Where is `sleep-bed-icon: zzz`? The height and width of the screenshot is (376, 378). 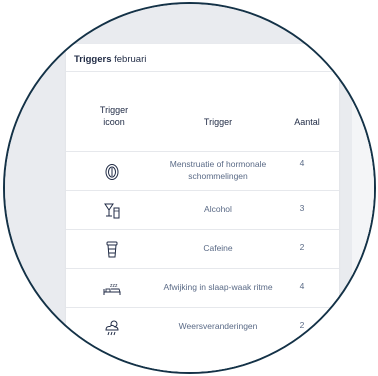 sleep-bed-icon: zzz is located at coordinates (112, 289).